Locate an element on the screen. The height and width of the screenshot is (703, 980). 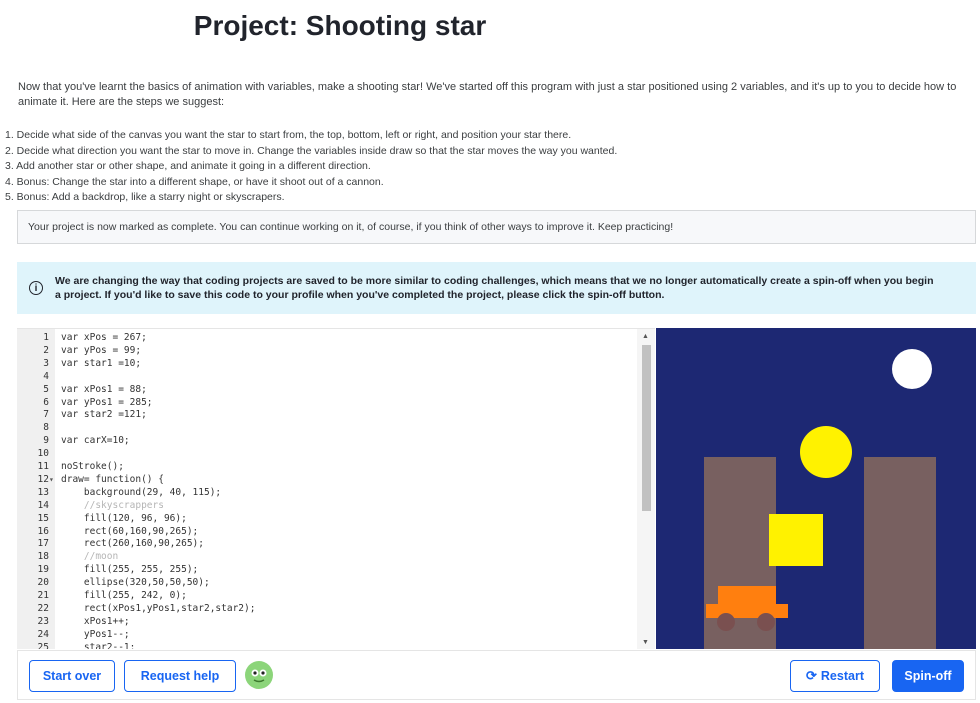
code-line: 18 //moon is located at coordinates (327, 556).